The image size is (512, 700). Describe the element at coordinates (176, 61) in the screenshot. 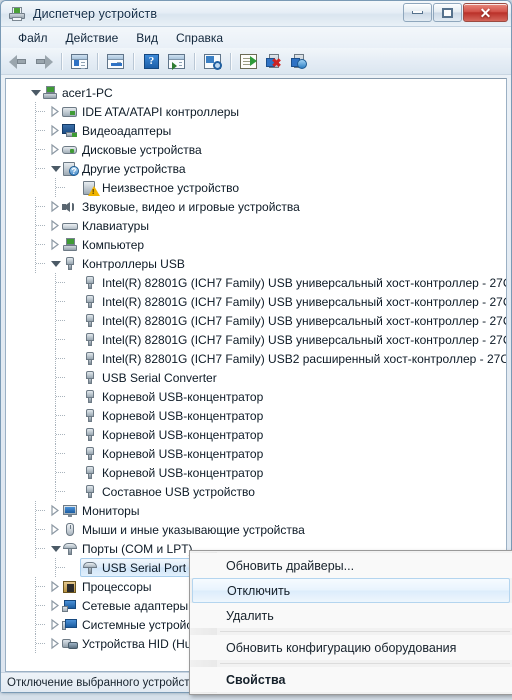

I see `show-hide-action-pane-button` at that location.